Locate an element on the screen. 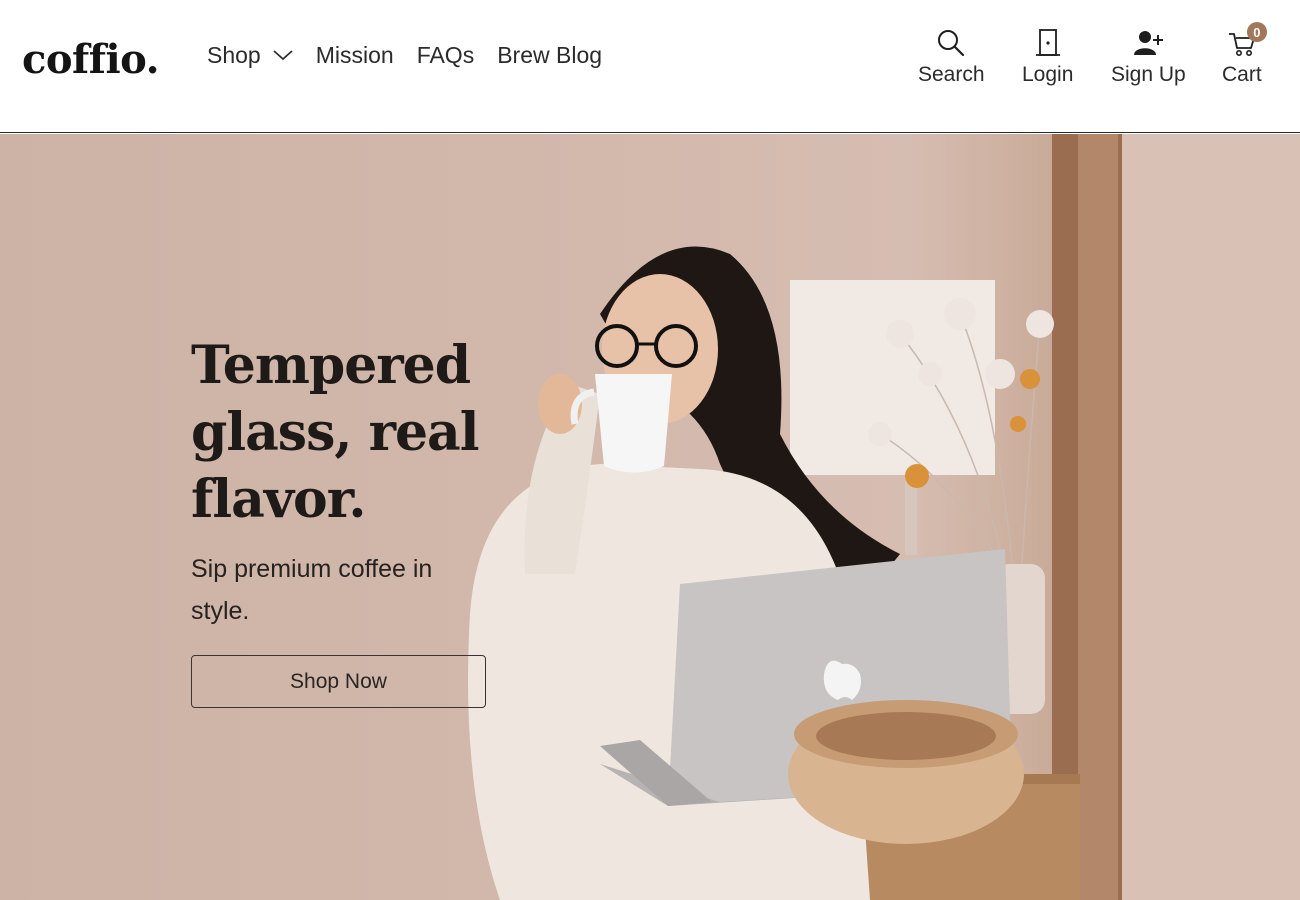 Image resolution: width=1300 pixels, height=900 pixels. nav-item-shop-label: Shop is located at coordinates (234, 55).